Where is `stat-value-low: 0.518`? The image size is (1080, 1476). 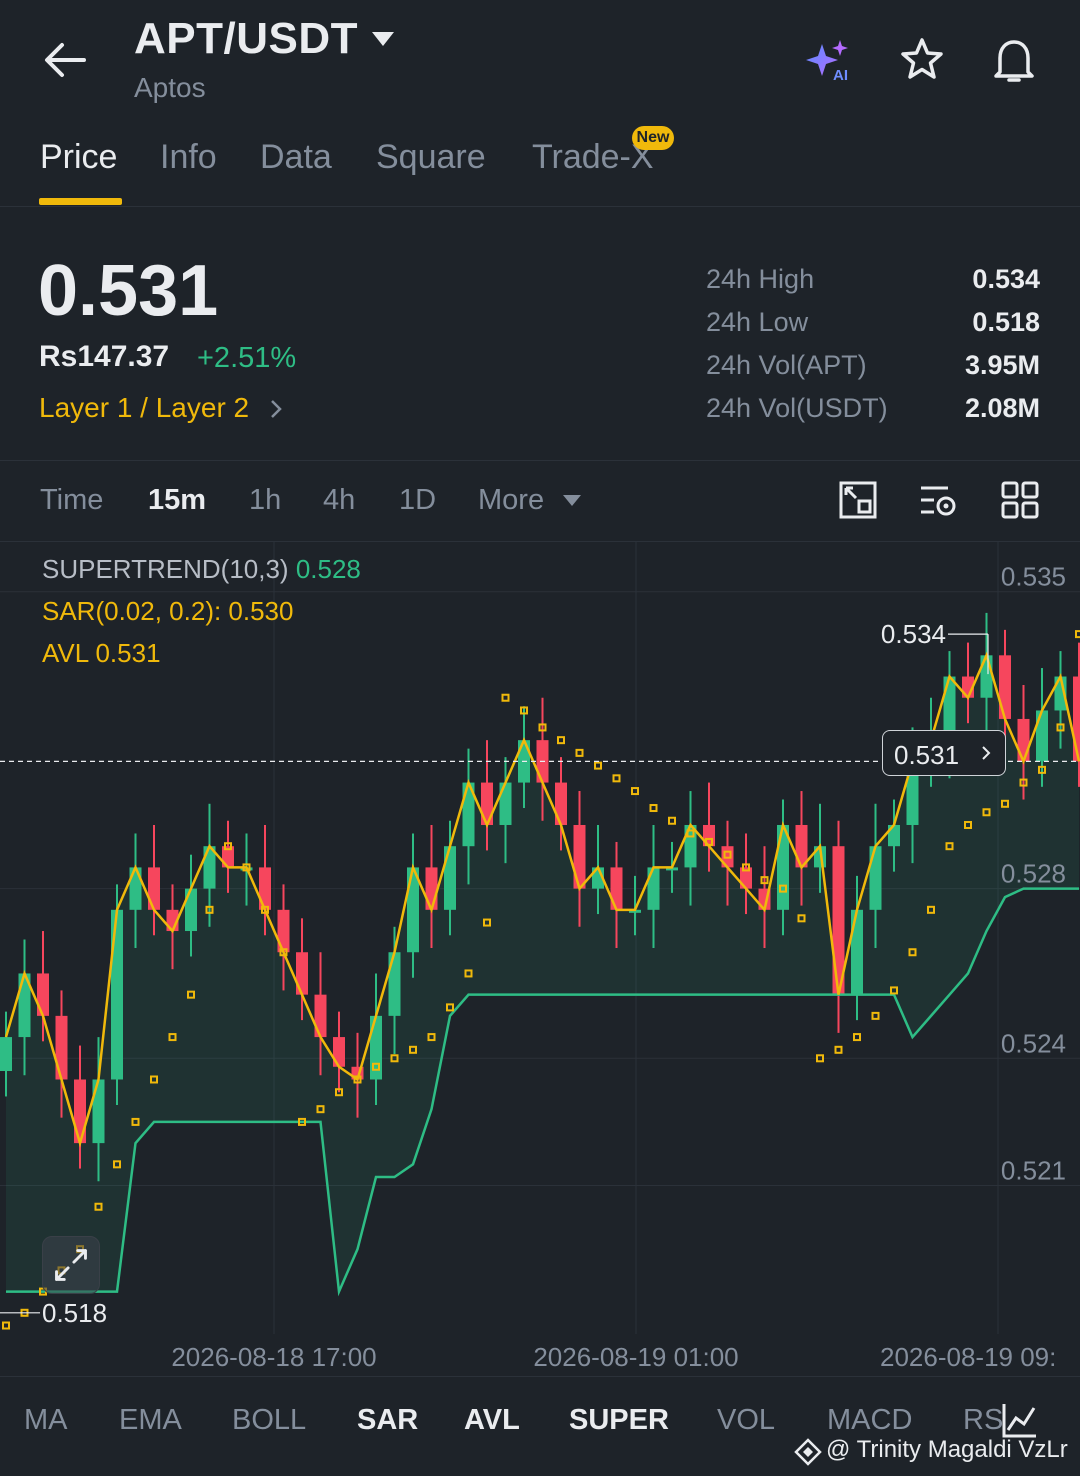 stat-value-low: 0.518 is located at coordinates (1006, 322).